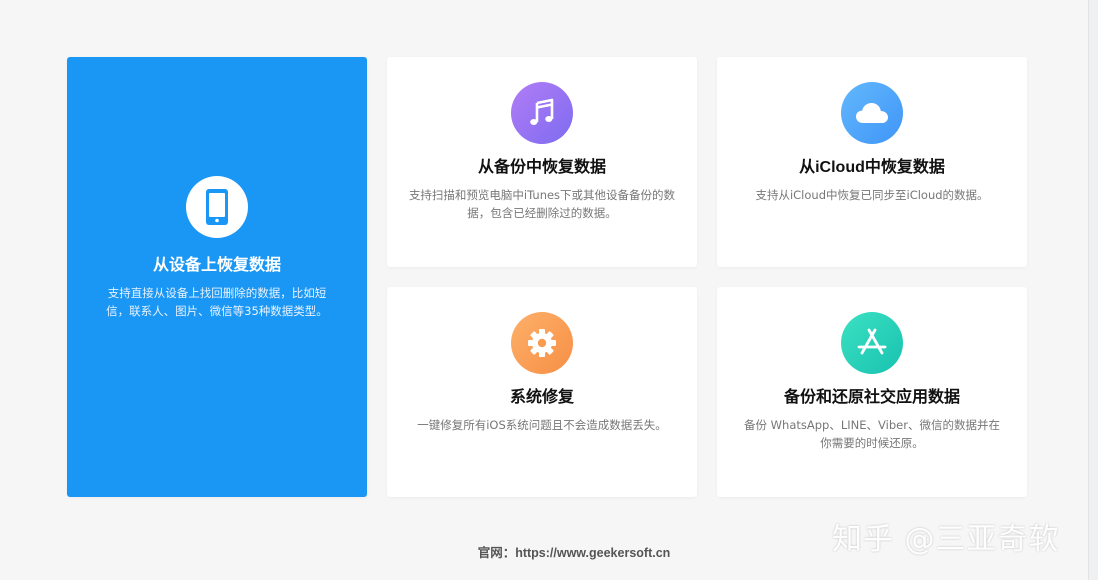 This screenshot has width=1098, height=580. Describe the element at coordinates (872, 195) in the screenshot. I see `card-description: 支持从iCloud中恢复已同步至iCloud的数据。` at that location.